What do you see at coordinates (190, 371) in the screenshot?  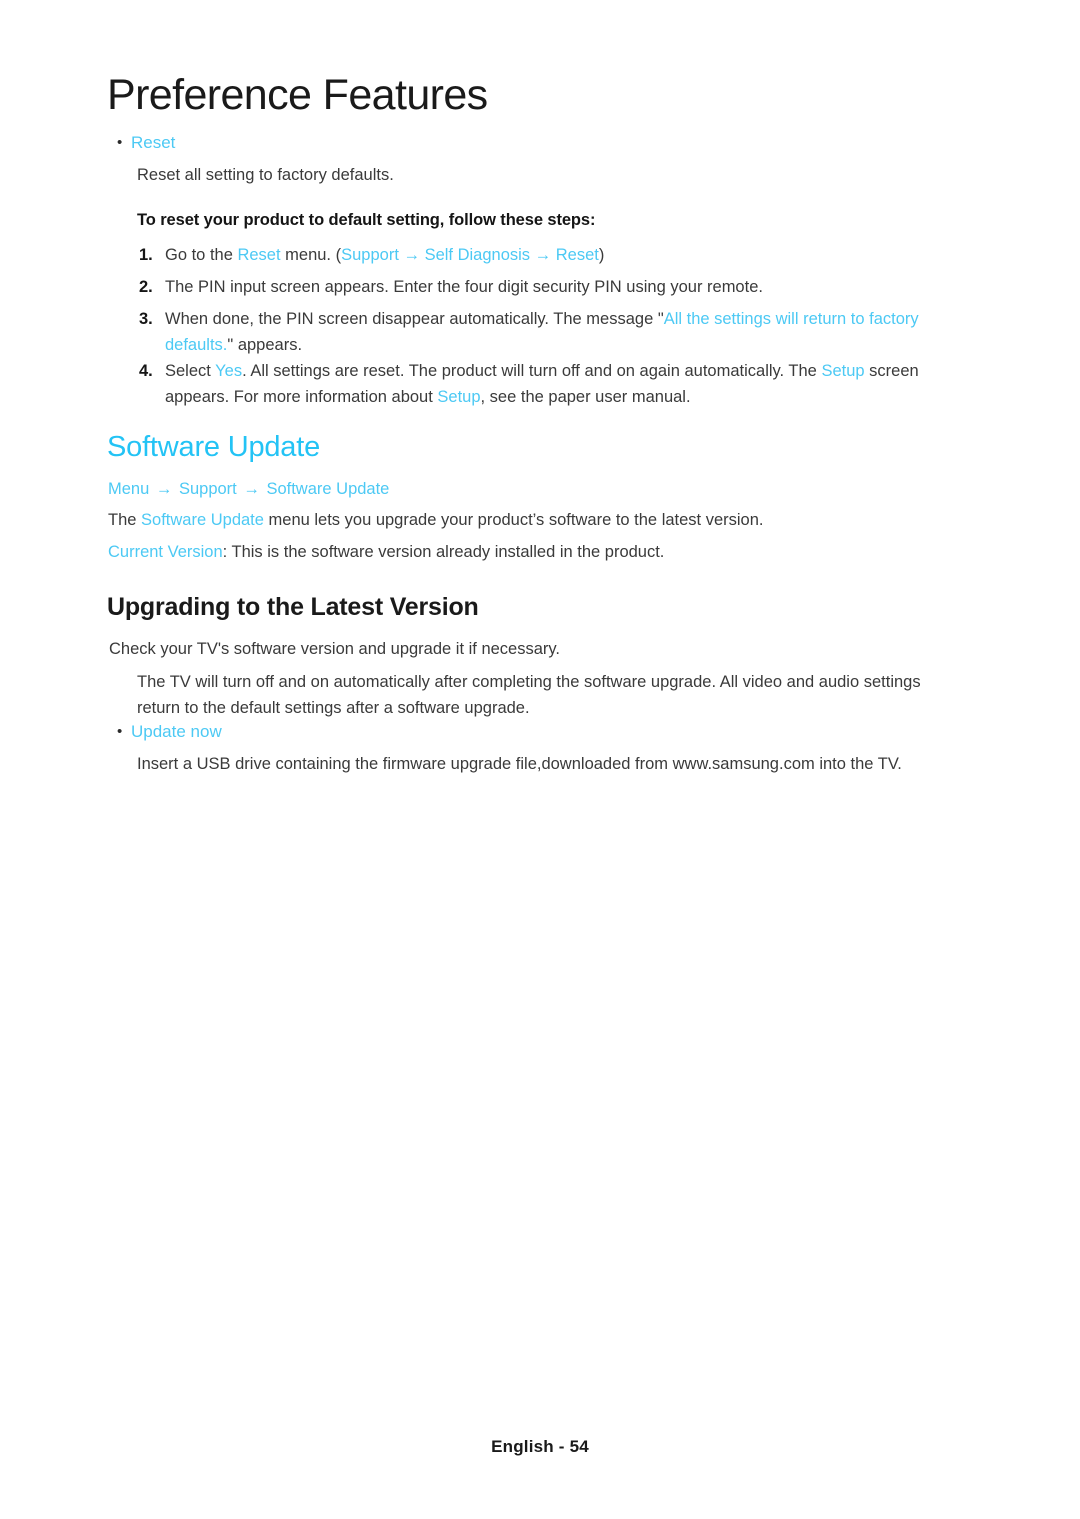 I see `text-run: Select` at bounding box center [190, 371].